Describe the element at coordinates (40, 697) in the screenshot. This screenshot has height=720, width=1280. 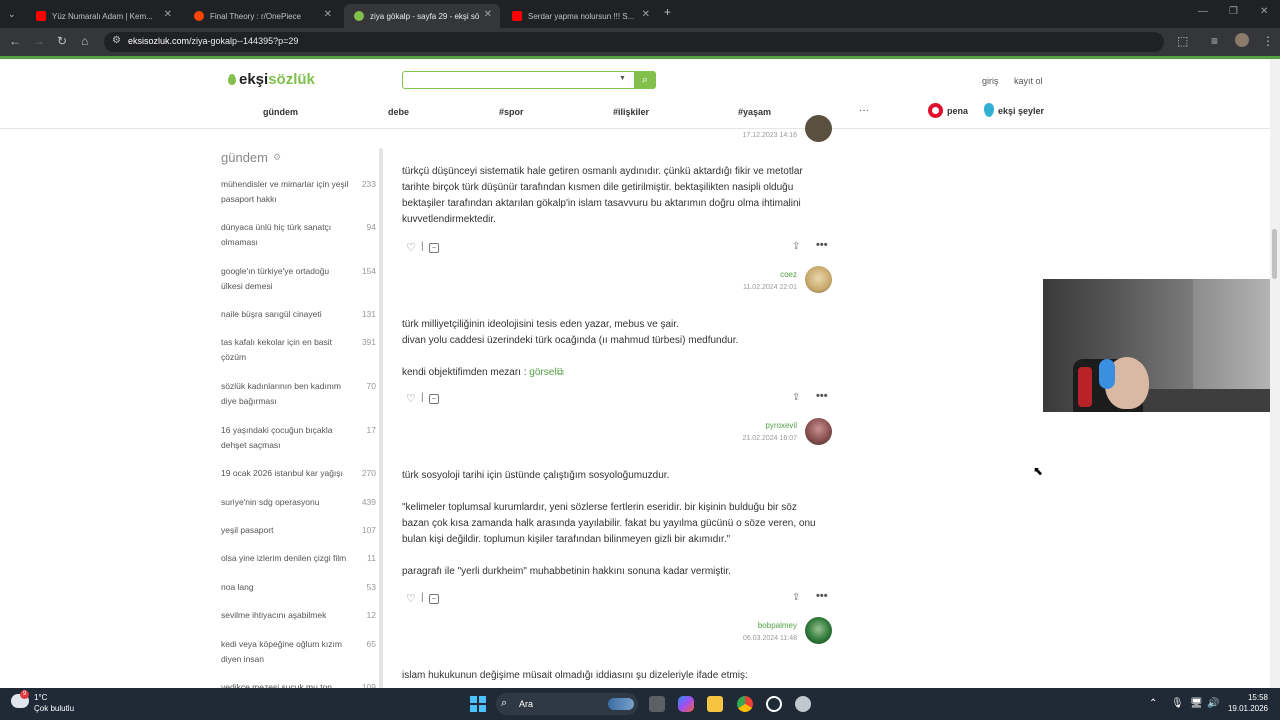
I see `weather-temp: 1°C` at that location.